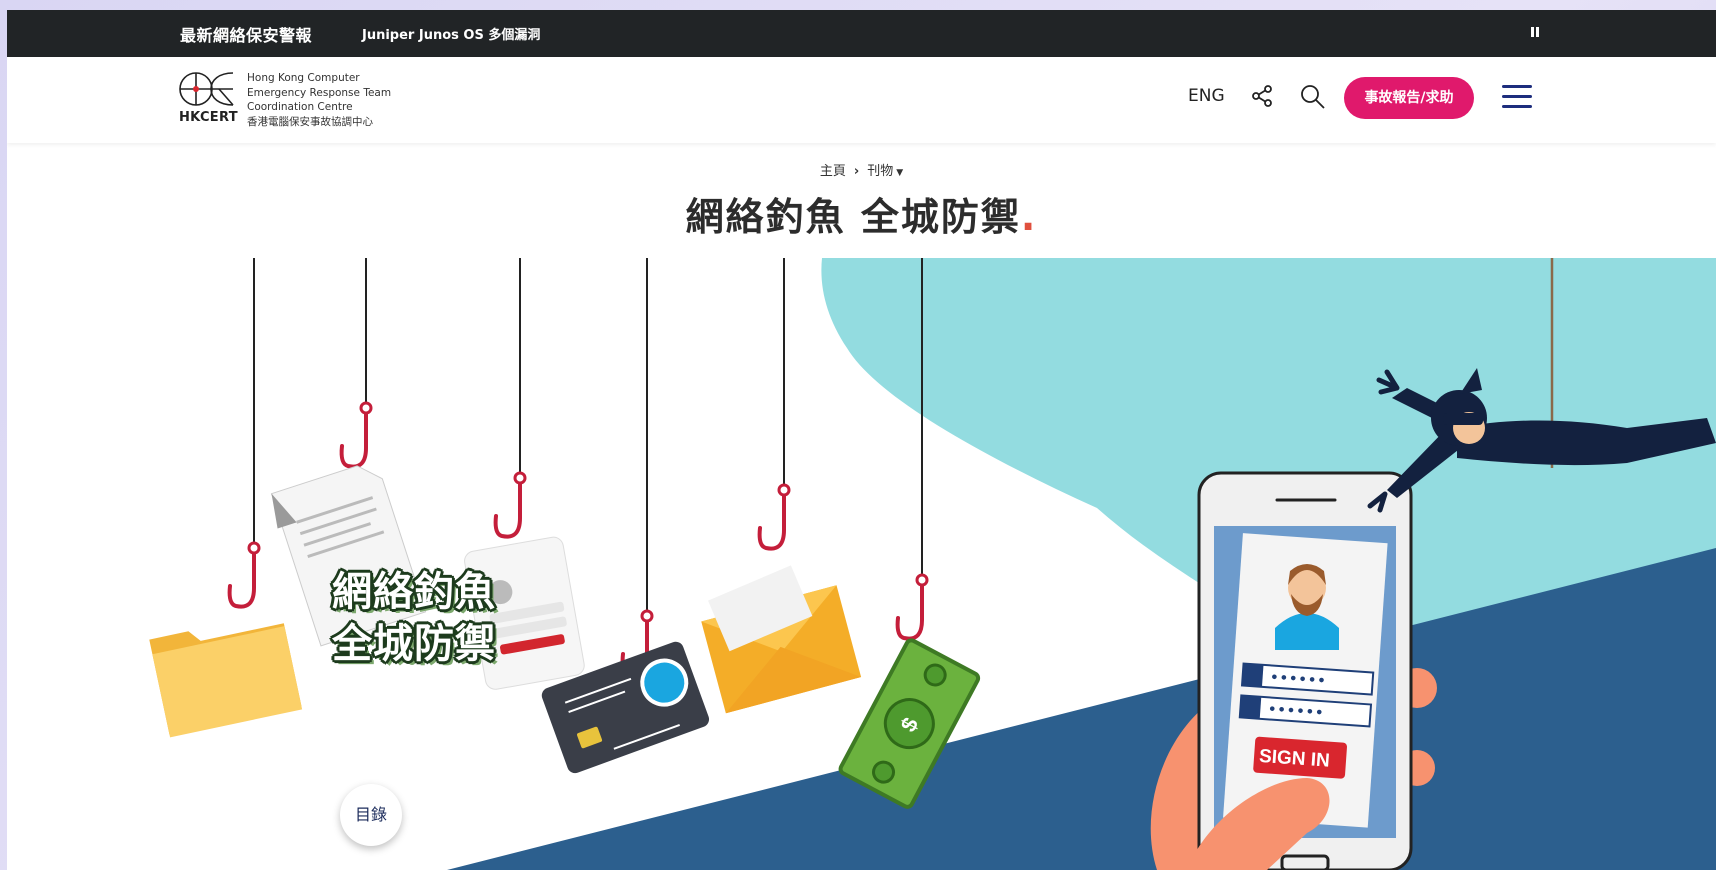 This screenshot has width=1716, height=870. Describe the element at coordinates (1298, 678) in the screenshot. I see `password-dots-1: ••••••` at that location.